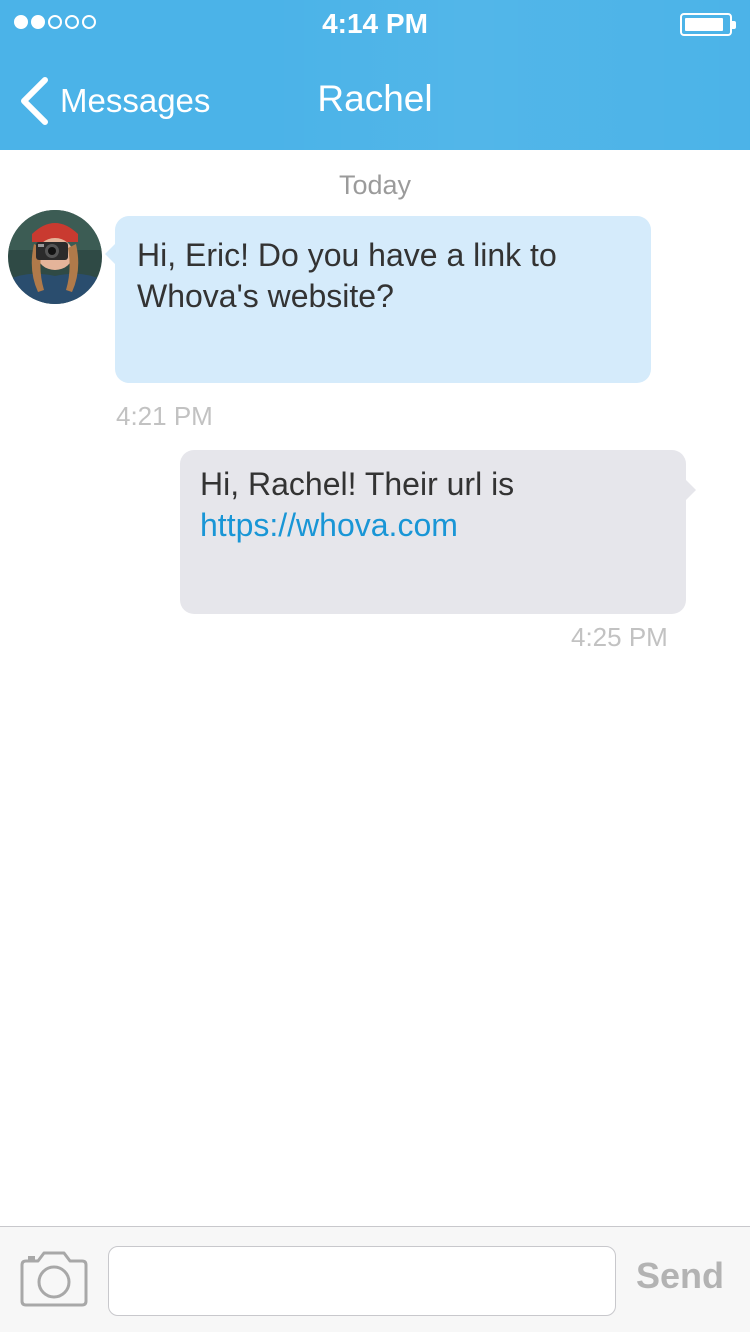 This screenshot has width=750, height=1332. What do you see at coordinates (375, 23) in the screenshot?
I see `status-time: 4:14 PM` at bounding box center [375, 23].